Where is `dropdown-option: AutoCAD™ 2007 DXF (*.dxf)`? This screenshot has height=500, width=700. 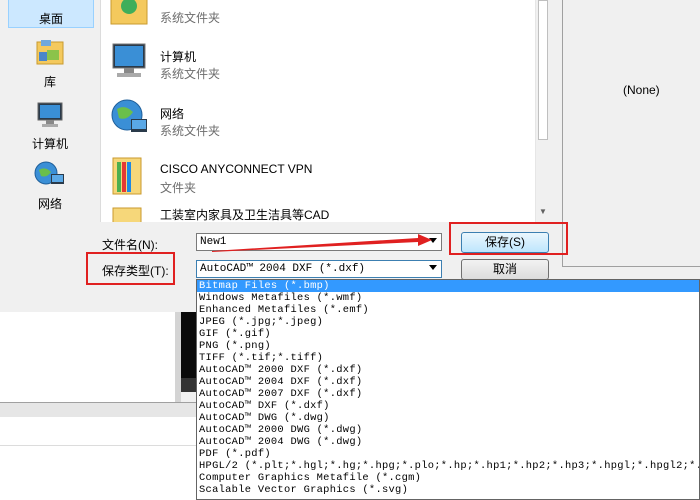 dropdown-option: AutoCAD™ 2007 DXF (*.dxf) is located at coordinates (448, 394).